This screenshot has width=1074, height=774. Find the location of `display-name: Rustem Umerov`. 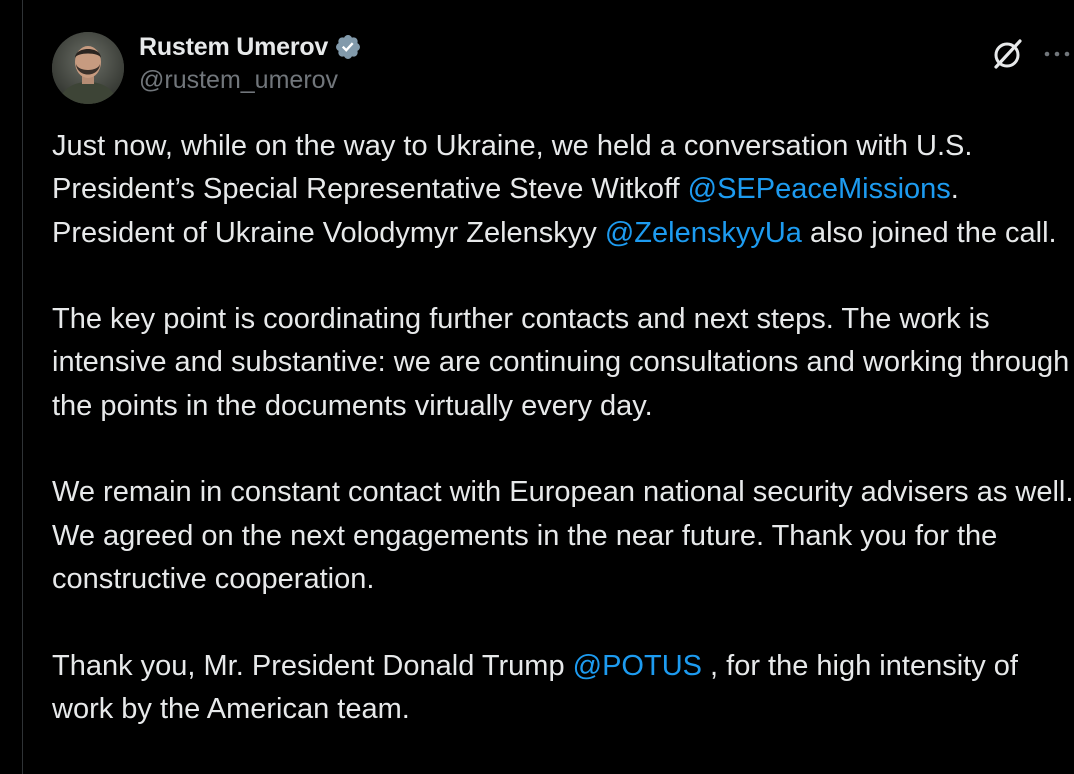

display-name: Rustem Umerov is located at coordinates (233, 47).